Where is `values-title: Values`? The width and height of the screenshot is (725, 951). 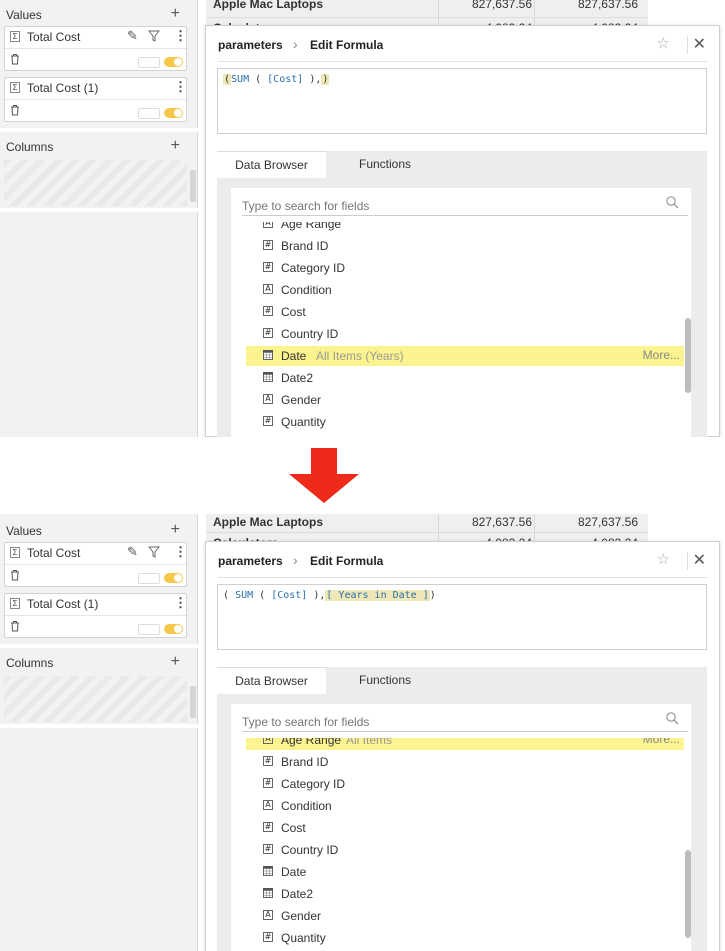
values-title: Values is located at coordinates (24, 531).